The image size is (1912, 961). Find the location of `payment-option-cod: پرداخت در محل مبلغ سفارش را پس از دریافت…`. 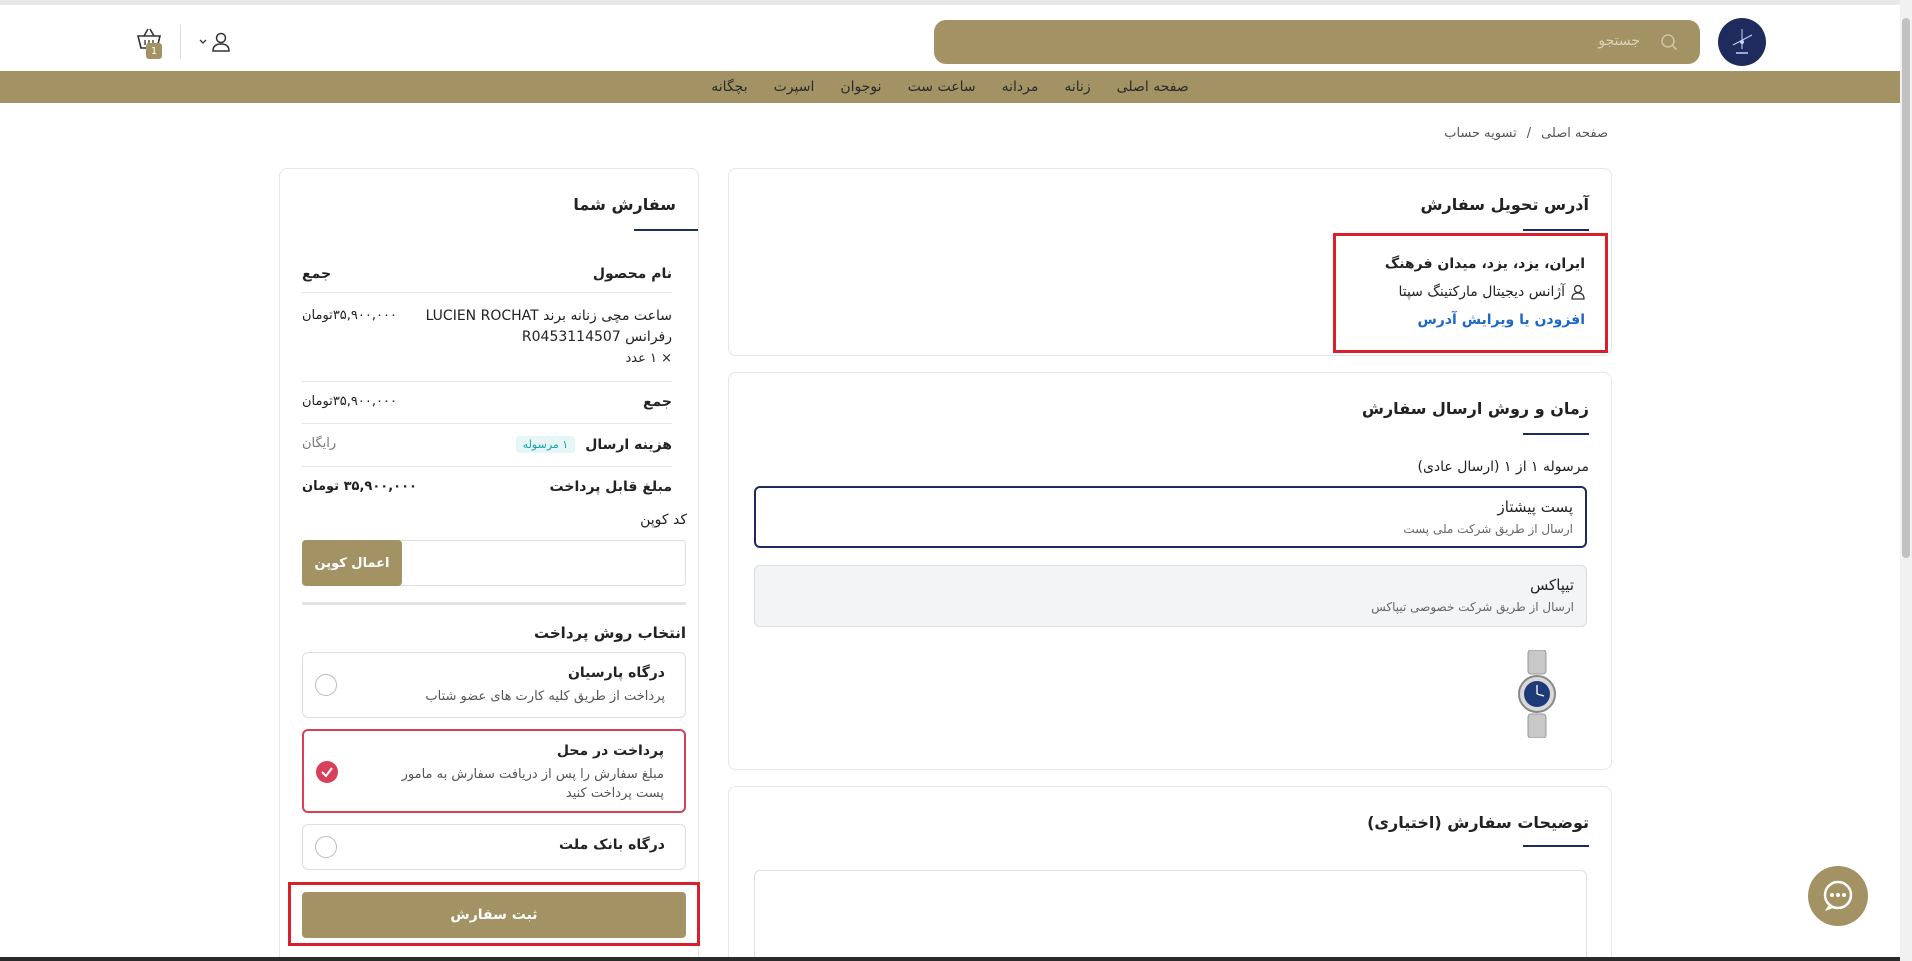

payment-option-cod: پرداخت در محل مبلغ سفارش را پس از دریافت… is located at coordinates (494, 771).